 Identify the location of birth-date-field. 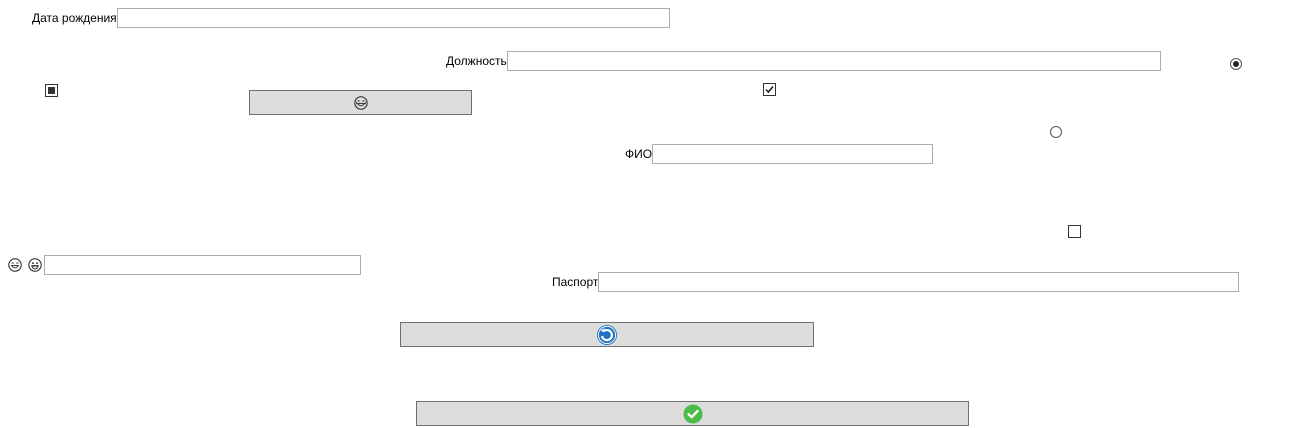
(393, 18).